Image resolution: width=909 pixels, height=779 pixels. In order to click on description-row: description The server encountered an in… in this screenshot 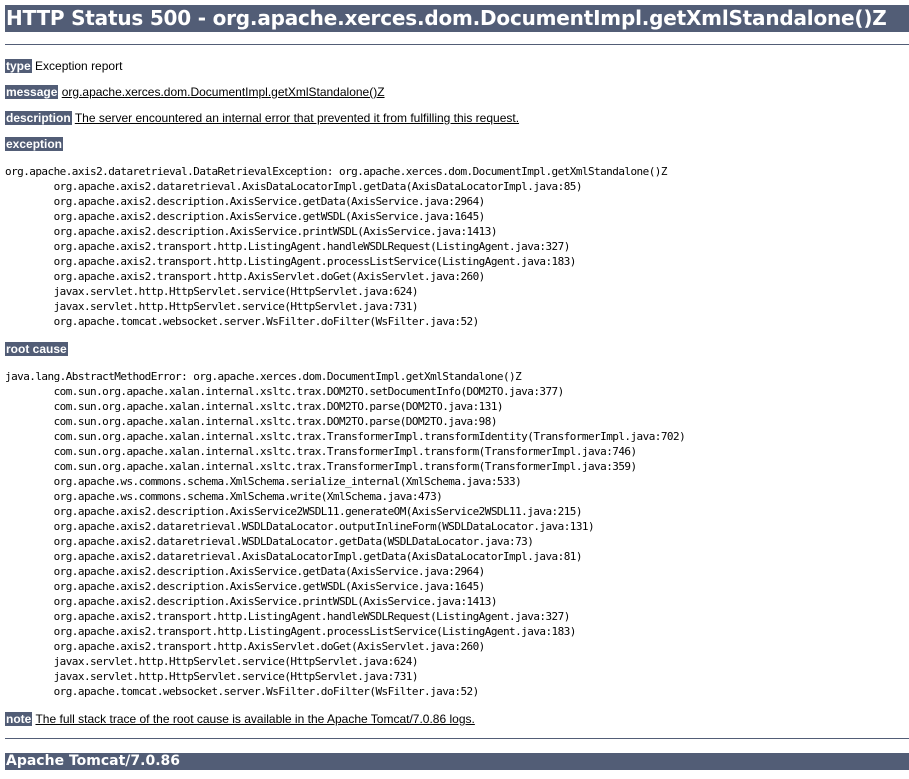, I will do `click(262, 118)`.